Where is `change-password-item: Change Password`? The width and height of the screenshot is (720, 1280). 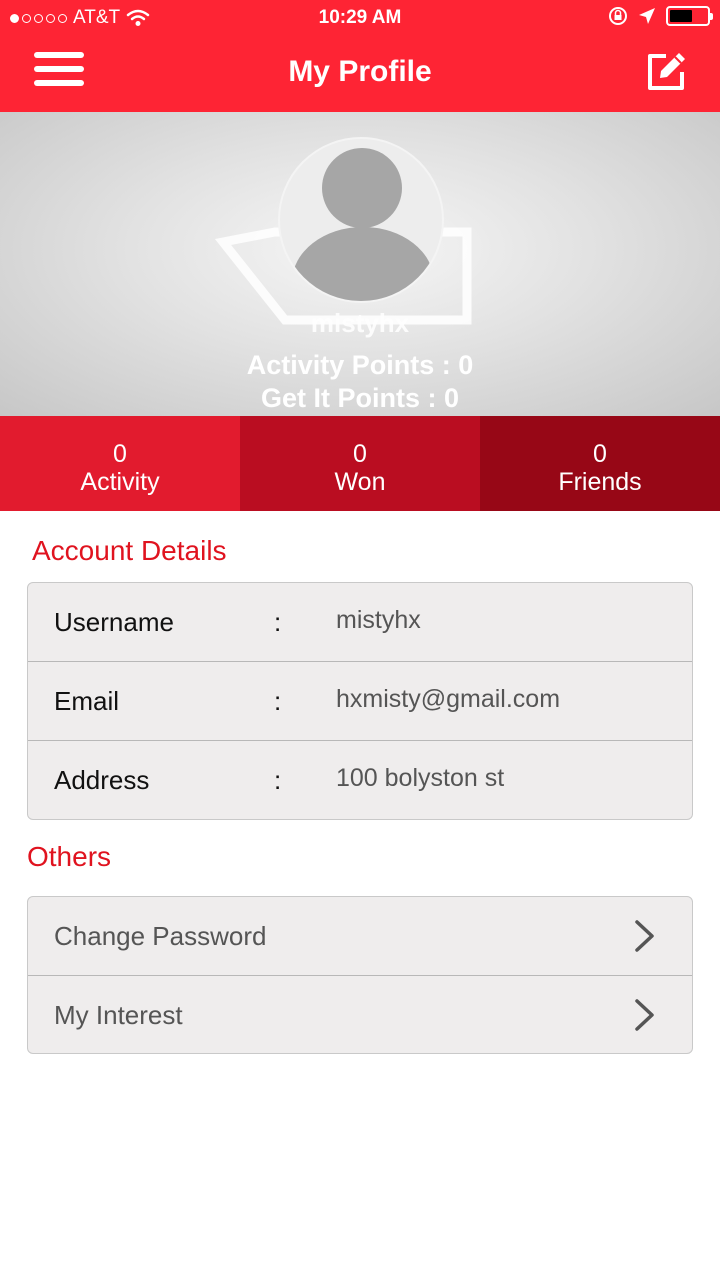
change-password-item: Change Password is located at coordinates (360, 936).